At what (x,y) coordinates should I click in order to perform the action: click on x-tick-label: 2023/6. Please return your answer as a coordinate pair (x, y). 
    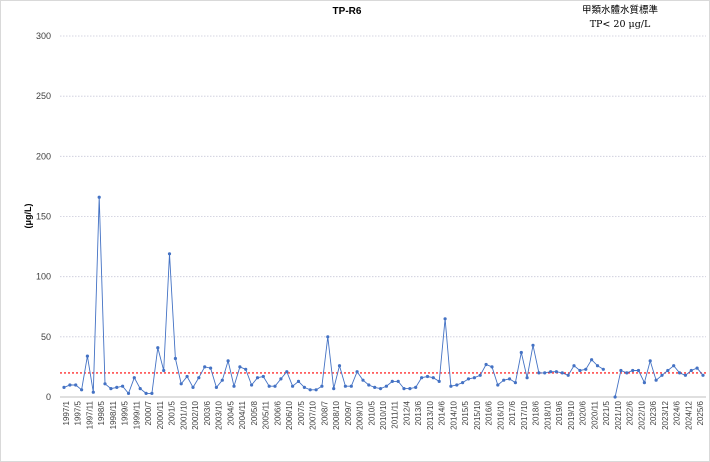
    Looking at the image, I should click on (653, 412).